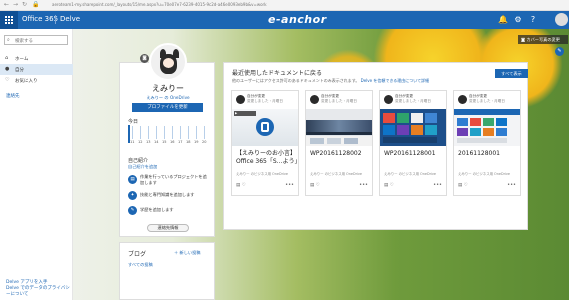 The height and width of the screenshot is (300, 569). I want to click on card-location: えみりー のビジネス用 OneDrive, so click(336, 174).